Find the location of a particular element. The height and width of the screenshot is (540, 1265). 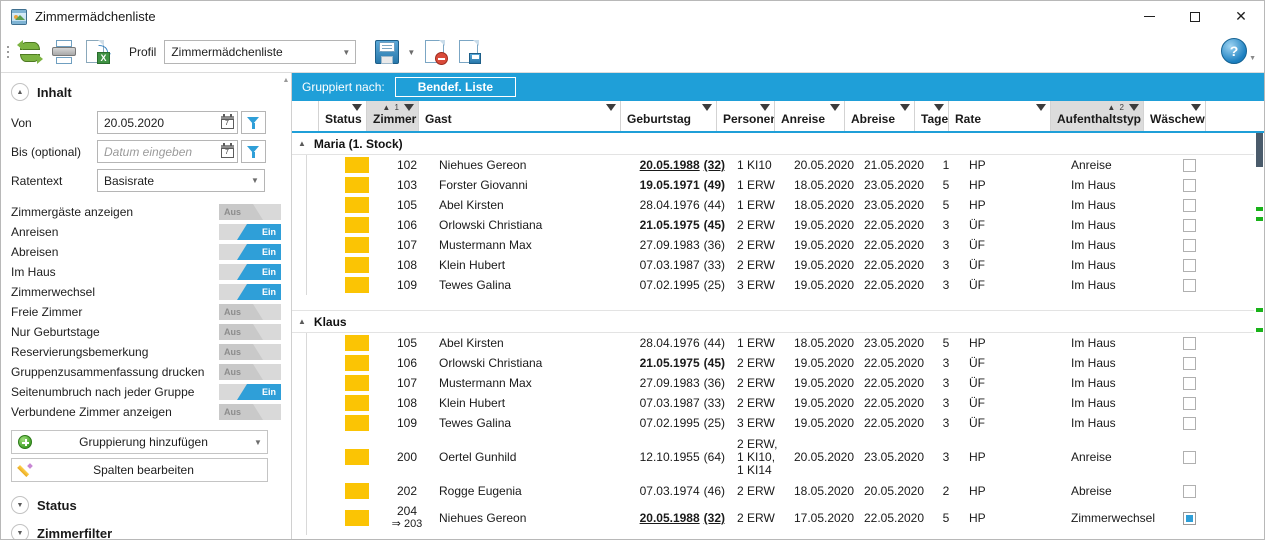

group-header-row: ▲ Klaus is located at coordinates (778, 322).